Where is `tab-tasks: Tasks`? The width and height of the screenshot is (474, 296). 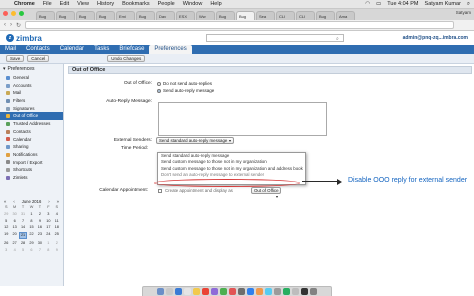 tab-tasks: Tasks is located at coordinates (101, 49).